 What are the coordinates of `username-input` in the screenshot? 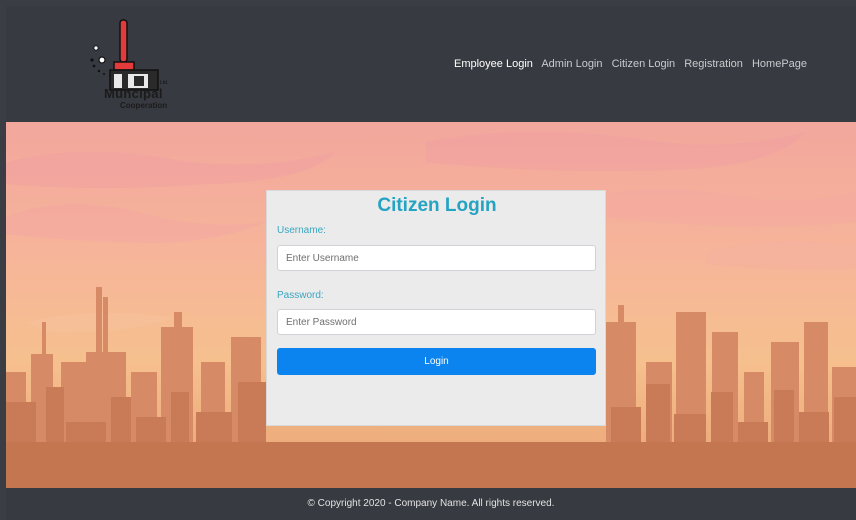 It's located at (436, 258).